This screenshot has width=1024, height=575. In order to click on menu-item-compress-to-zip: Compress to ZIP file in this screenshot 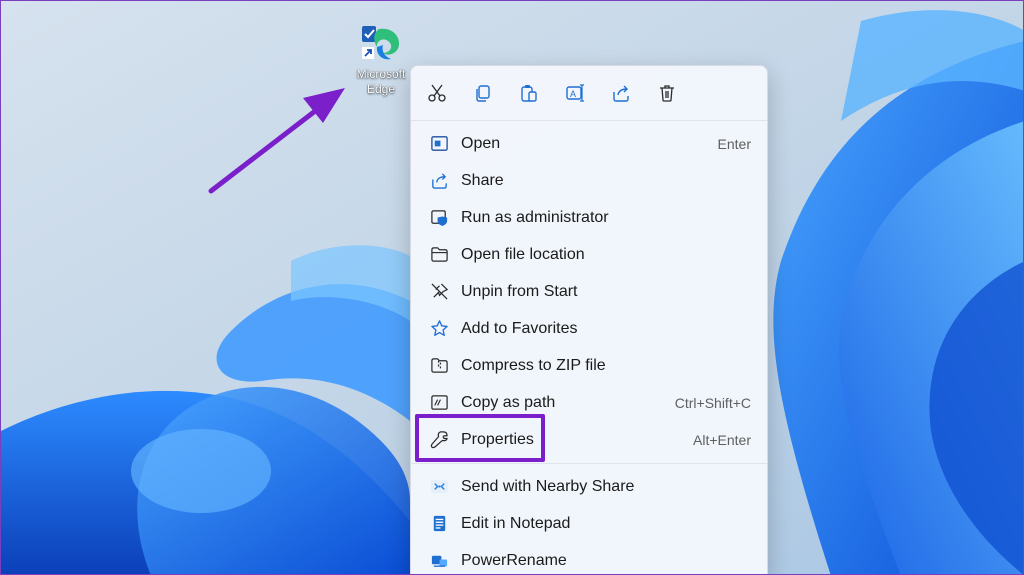, I will do `click(589, 365)`.